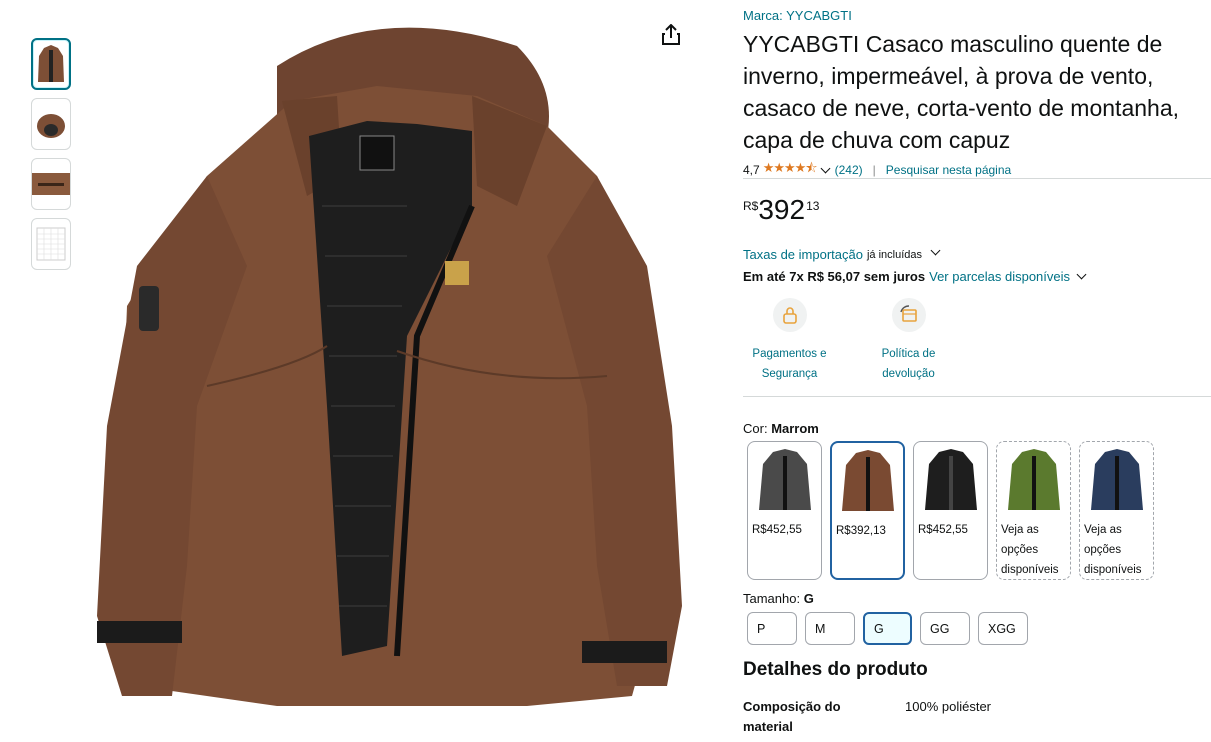 Image resolution: width=1211 pixels, height=742 pixels. I want to click on share-button, so click(671, 35).